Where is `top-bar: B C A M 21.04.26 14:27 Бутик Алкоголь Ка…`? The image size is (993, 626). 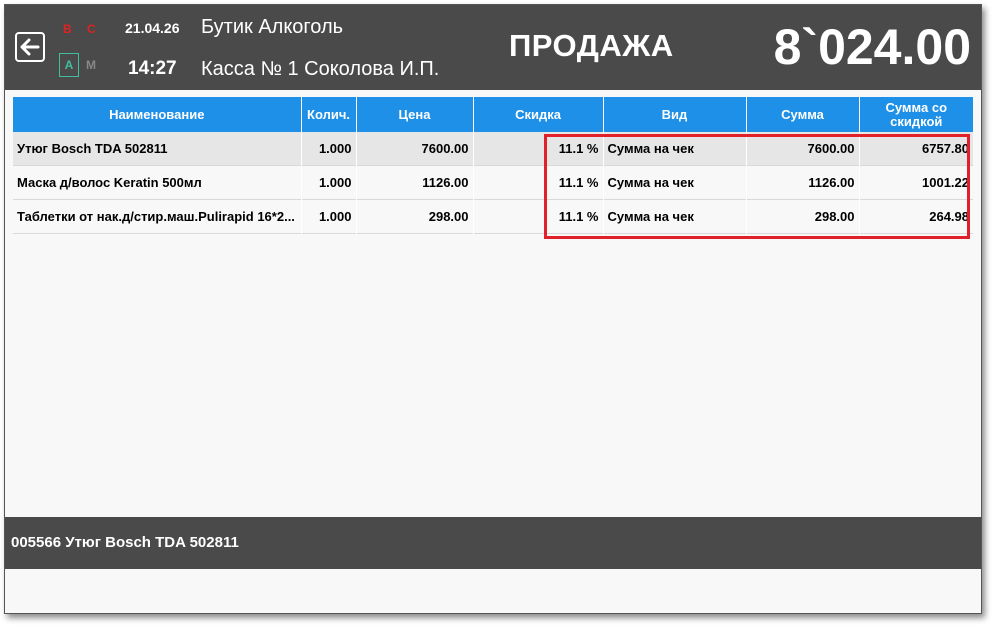
top-bar: B C A M 21.04.26 14:27 Бутик Алкоголь Ка… is located at coordinates (493, 47).